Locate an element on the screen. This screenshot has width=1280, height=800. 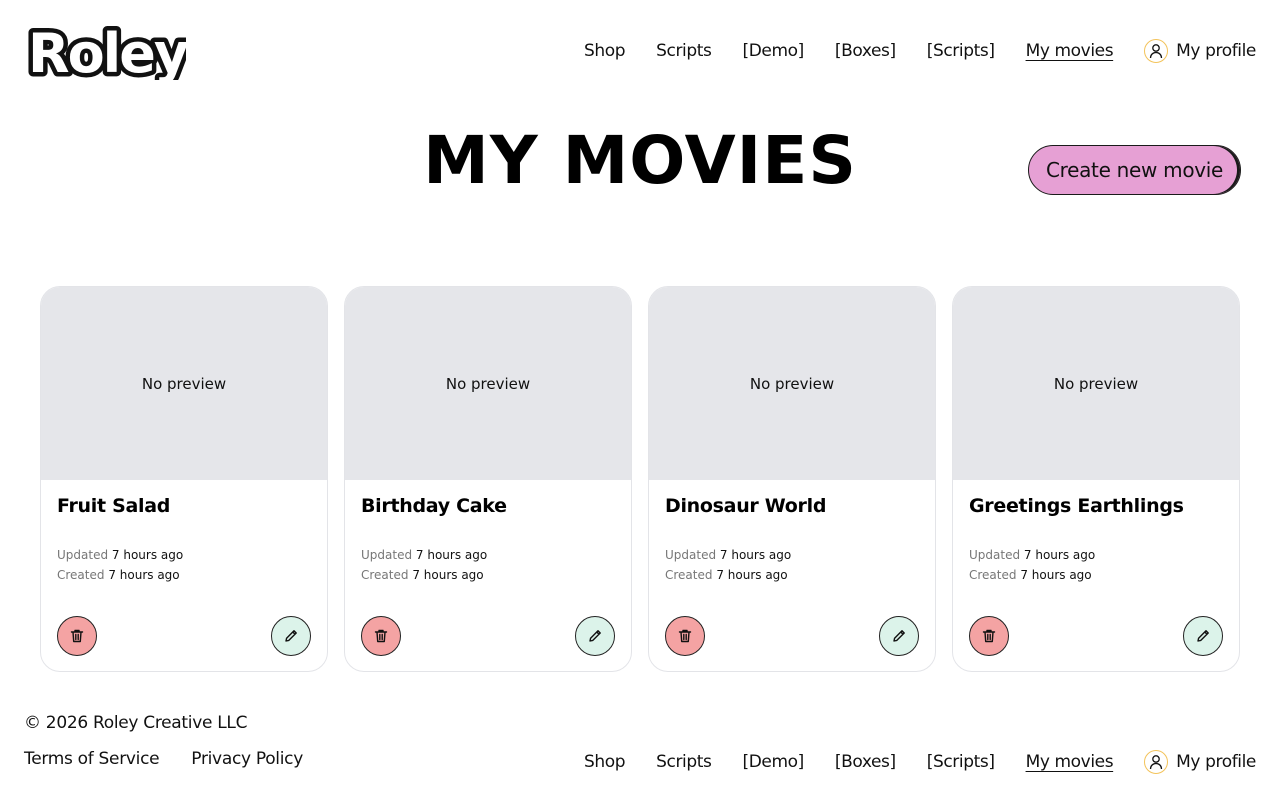
footer-nav-demo: [Demo] is located at coordinates (773, 762).